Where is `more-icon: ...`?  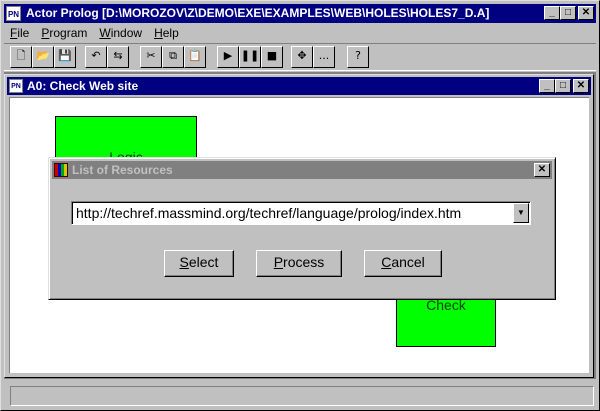
more-icon: ... is located at coordinates (324, 57).